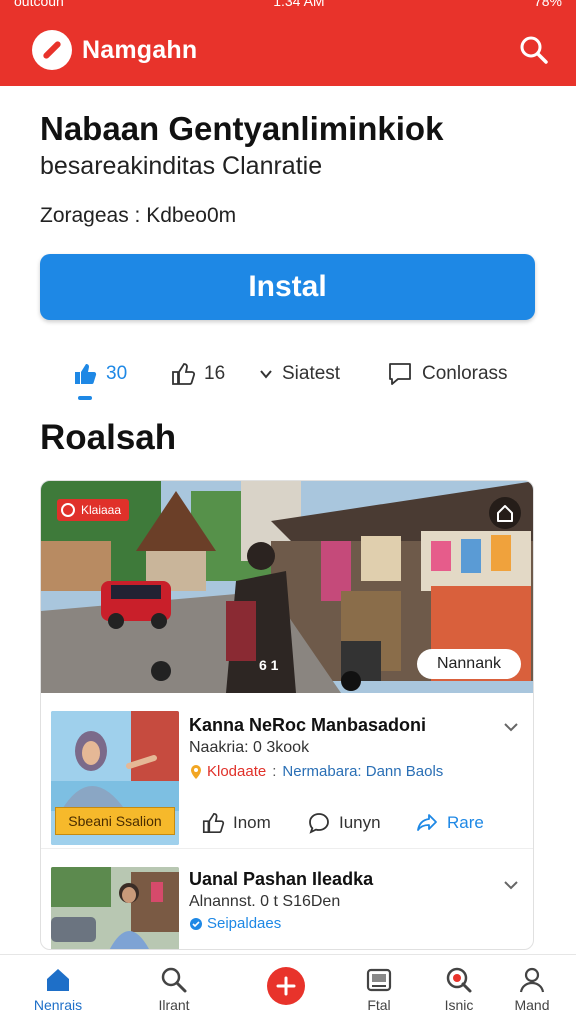 The height and width of the screenshot is (1024, 576). Describe the element at coordinates (115, 778) in the screenshot. I see `post-thumbnail: Sbeani Ssalion` at that location.